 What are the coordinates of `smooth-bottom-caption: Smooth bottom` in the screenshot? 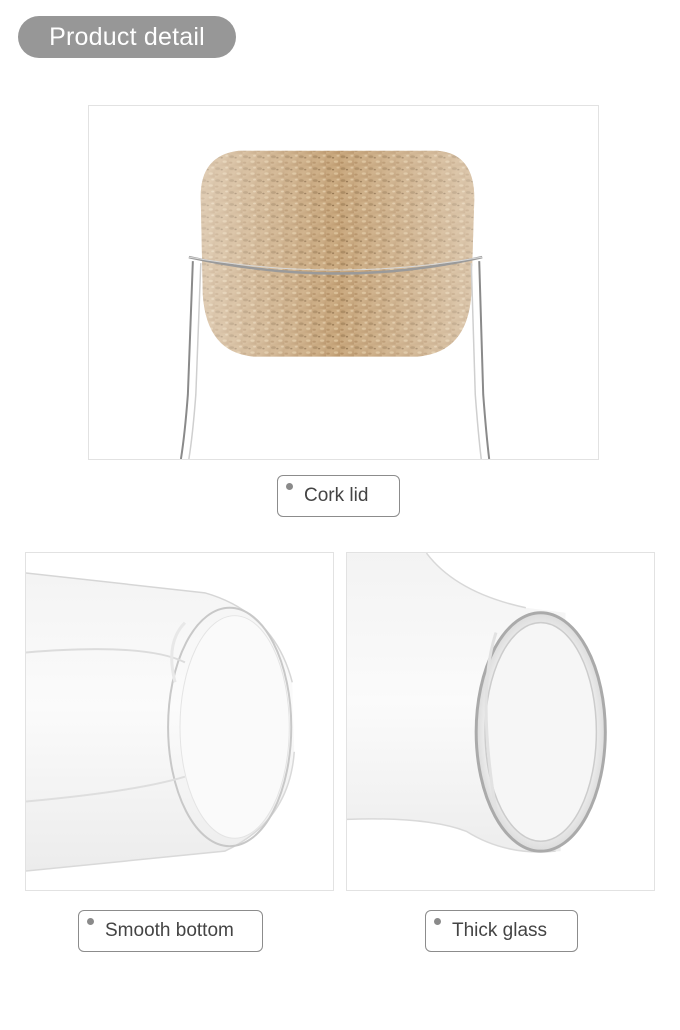 It's located at (170, 931).